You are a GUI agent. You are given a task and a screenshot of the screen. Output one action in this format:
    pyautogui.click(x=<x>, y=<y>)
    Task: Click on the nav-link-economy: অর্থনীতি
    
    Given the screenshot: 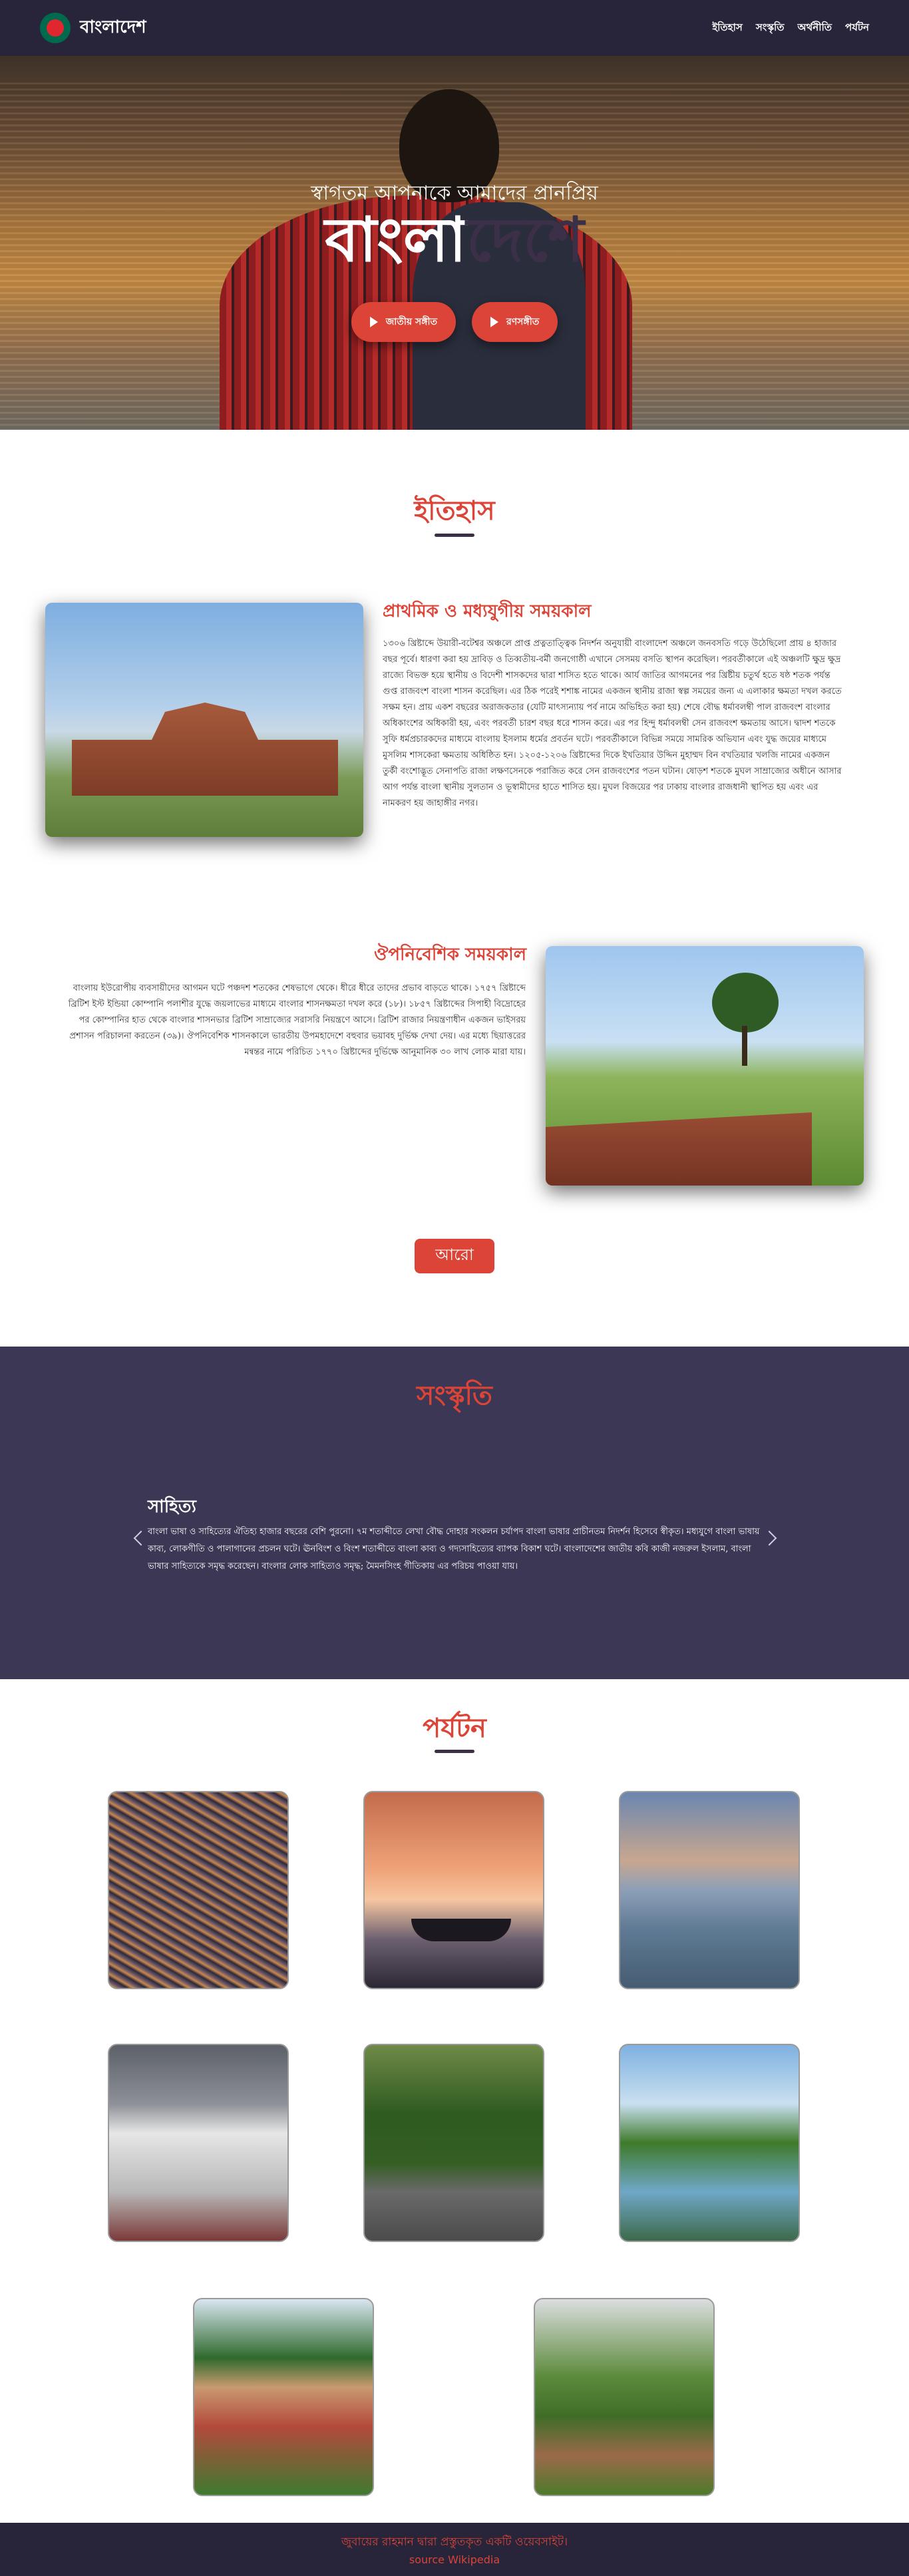 What is the action you would take?
    pyautogui.click(x=815, y=28)
    